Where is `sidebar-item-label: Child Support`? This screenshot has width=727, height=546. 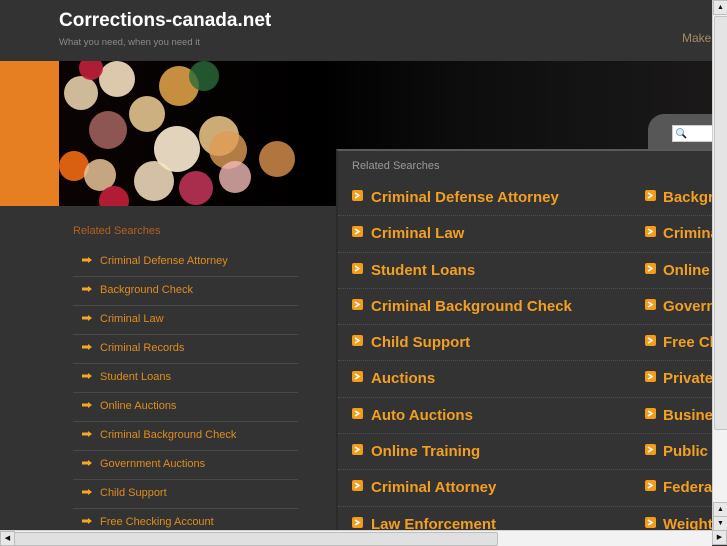
sidebar-item-label: Child Support is located at coordinates (133, 493).